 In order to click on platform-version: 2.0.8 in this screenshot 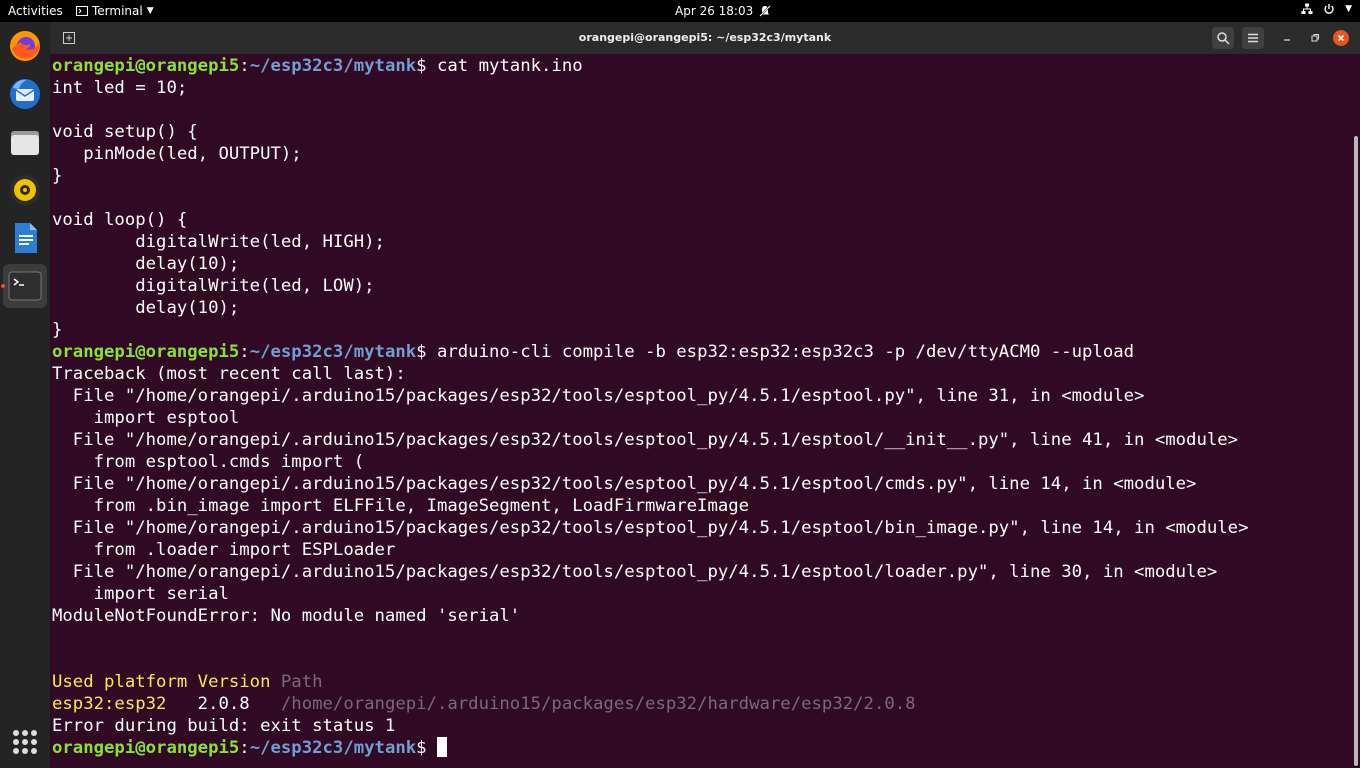, I will do `click(208, 704)`.